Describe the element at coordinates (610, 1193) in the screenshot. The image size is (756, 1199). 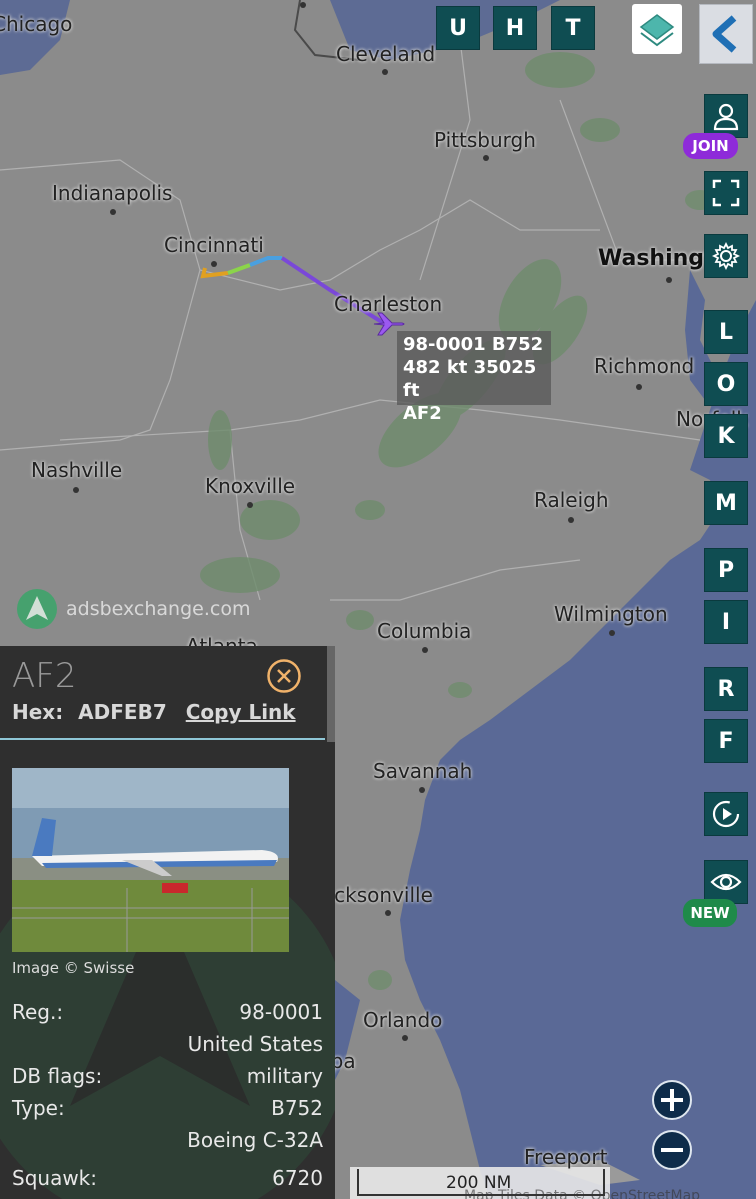
I see `map-attribution: Map Tiles Data © OpenStreetMap` at that location.